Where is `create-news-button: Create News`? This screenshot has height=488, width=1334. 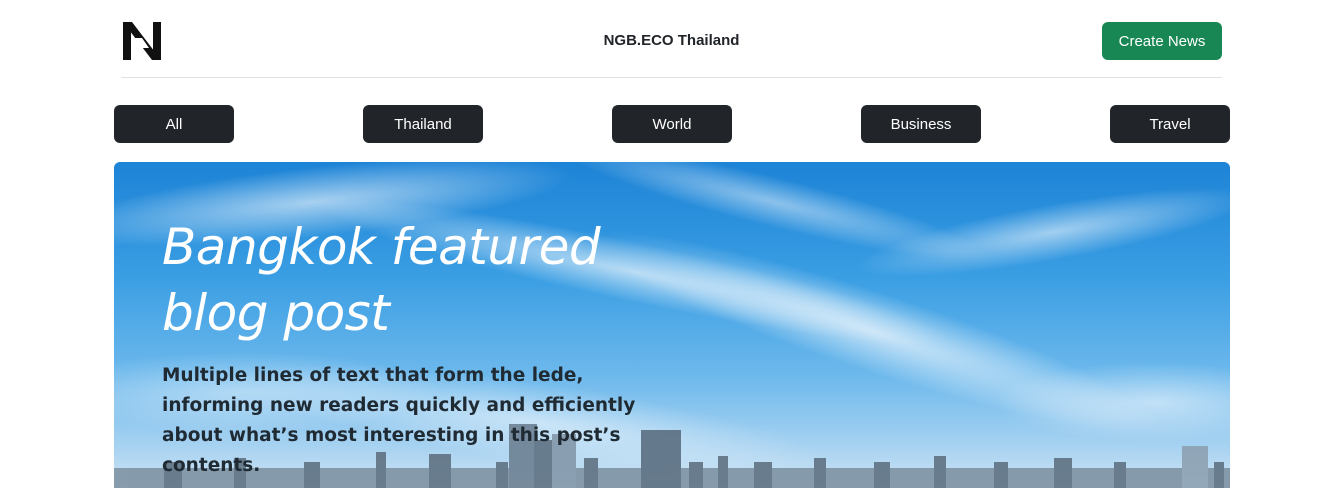
create-news-button: Create News is located at coordinates (1162, 41).